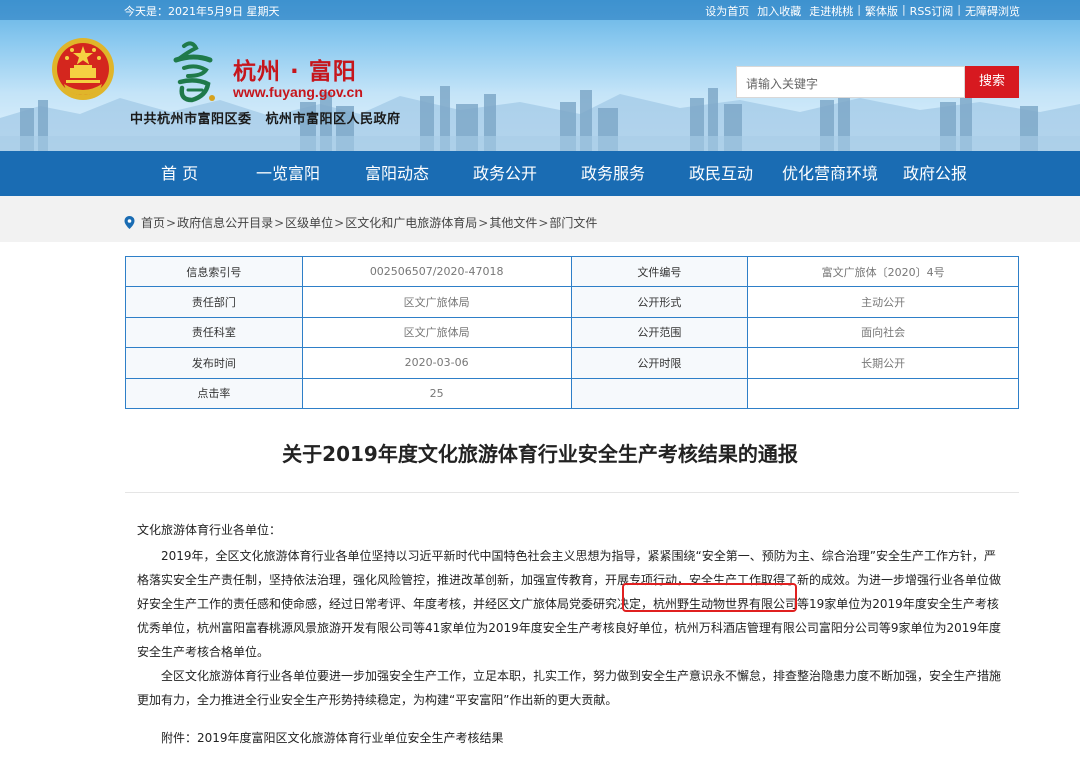 This screenshot has width=1080, height=776. I want to click on nav-news: 富阳动态, so click(397, 173).